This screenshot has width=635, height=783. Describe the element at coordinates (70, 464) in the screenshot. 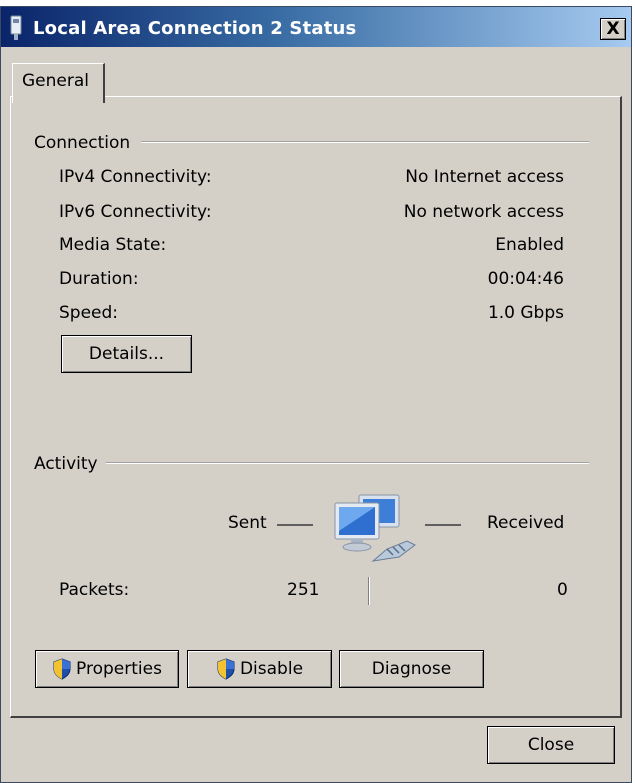

I see `activity-heading: Activity` at that location.